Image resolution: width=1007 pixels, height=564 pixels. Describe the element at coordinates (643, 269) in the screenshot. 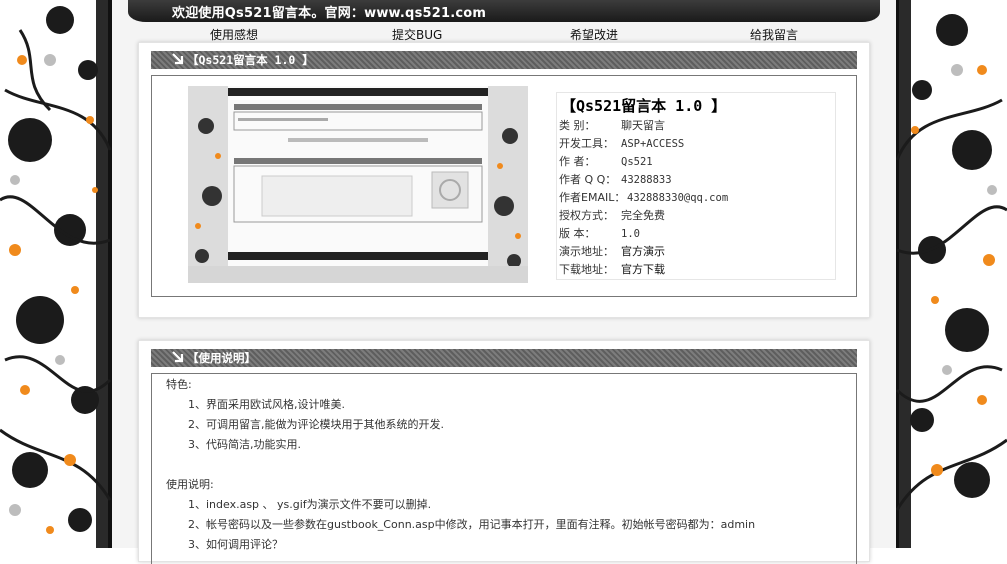

I see `download-link: 官方下载` at that location.